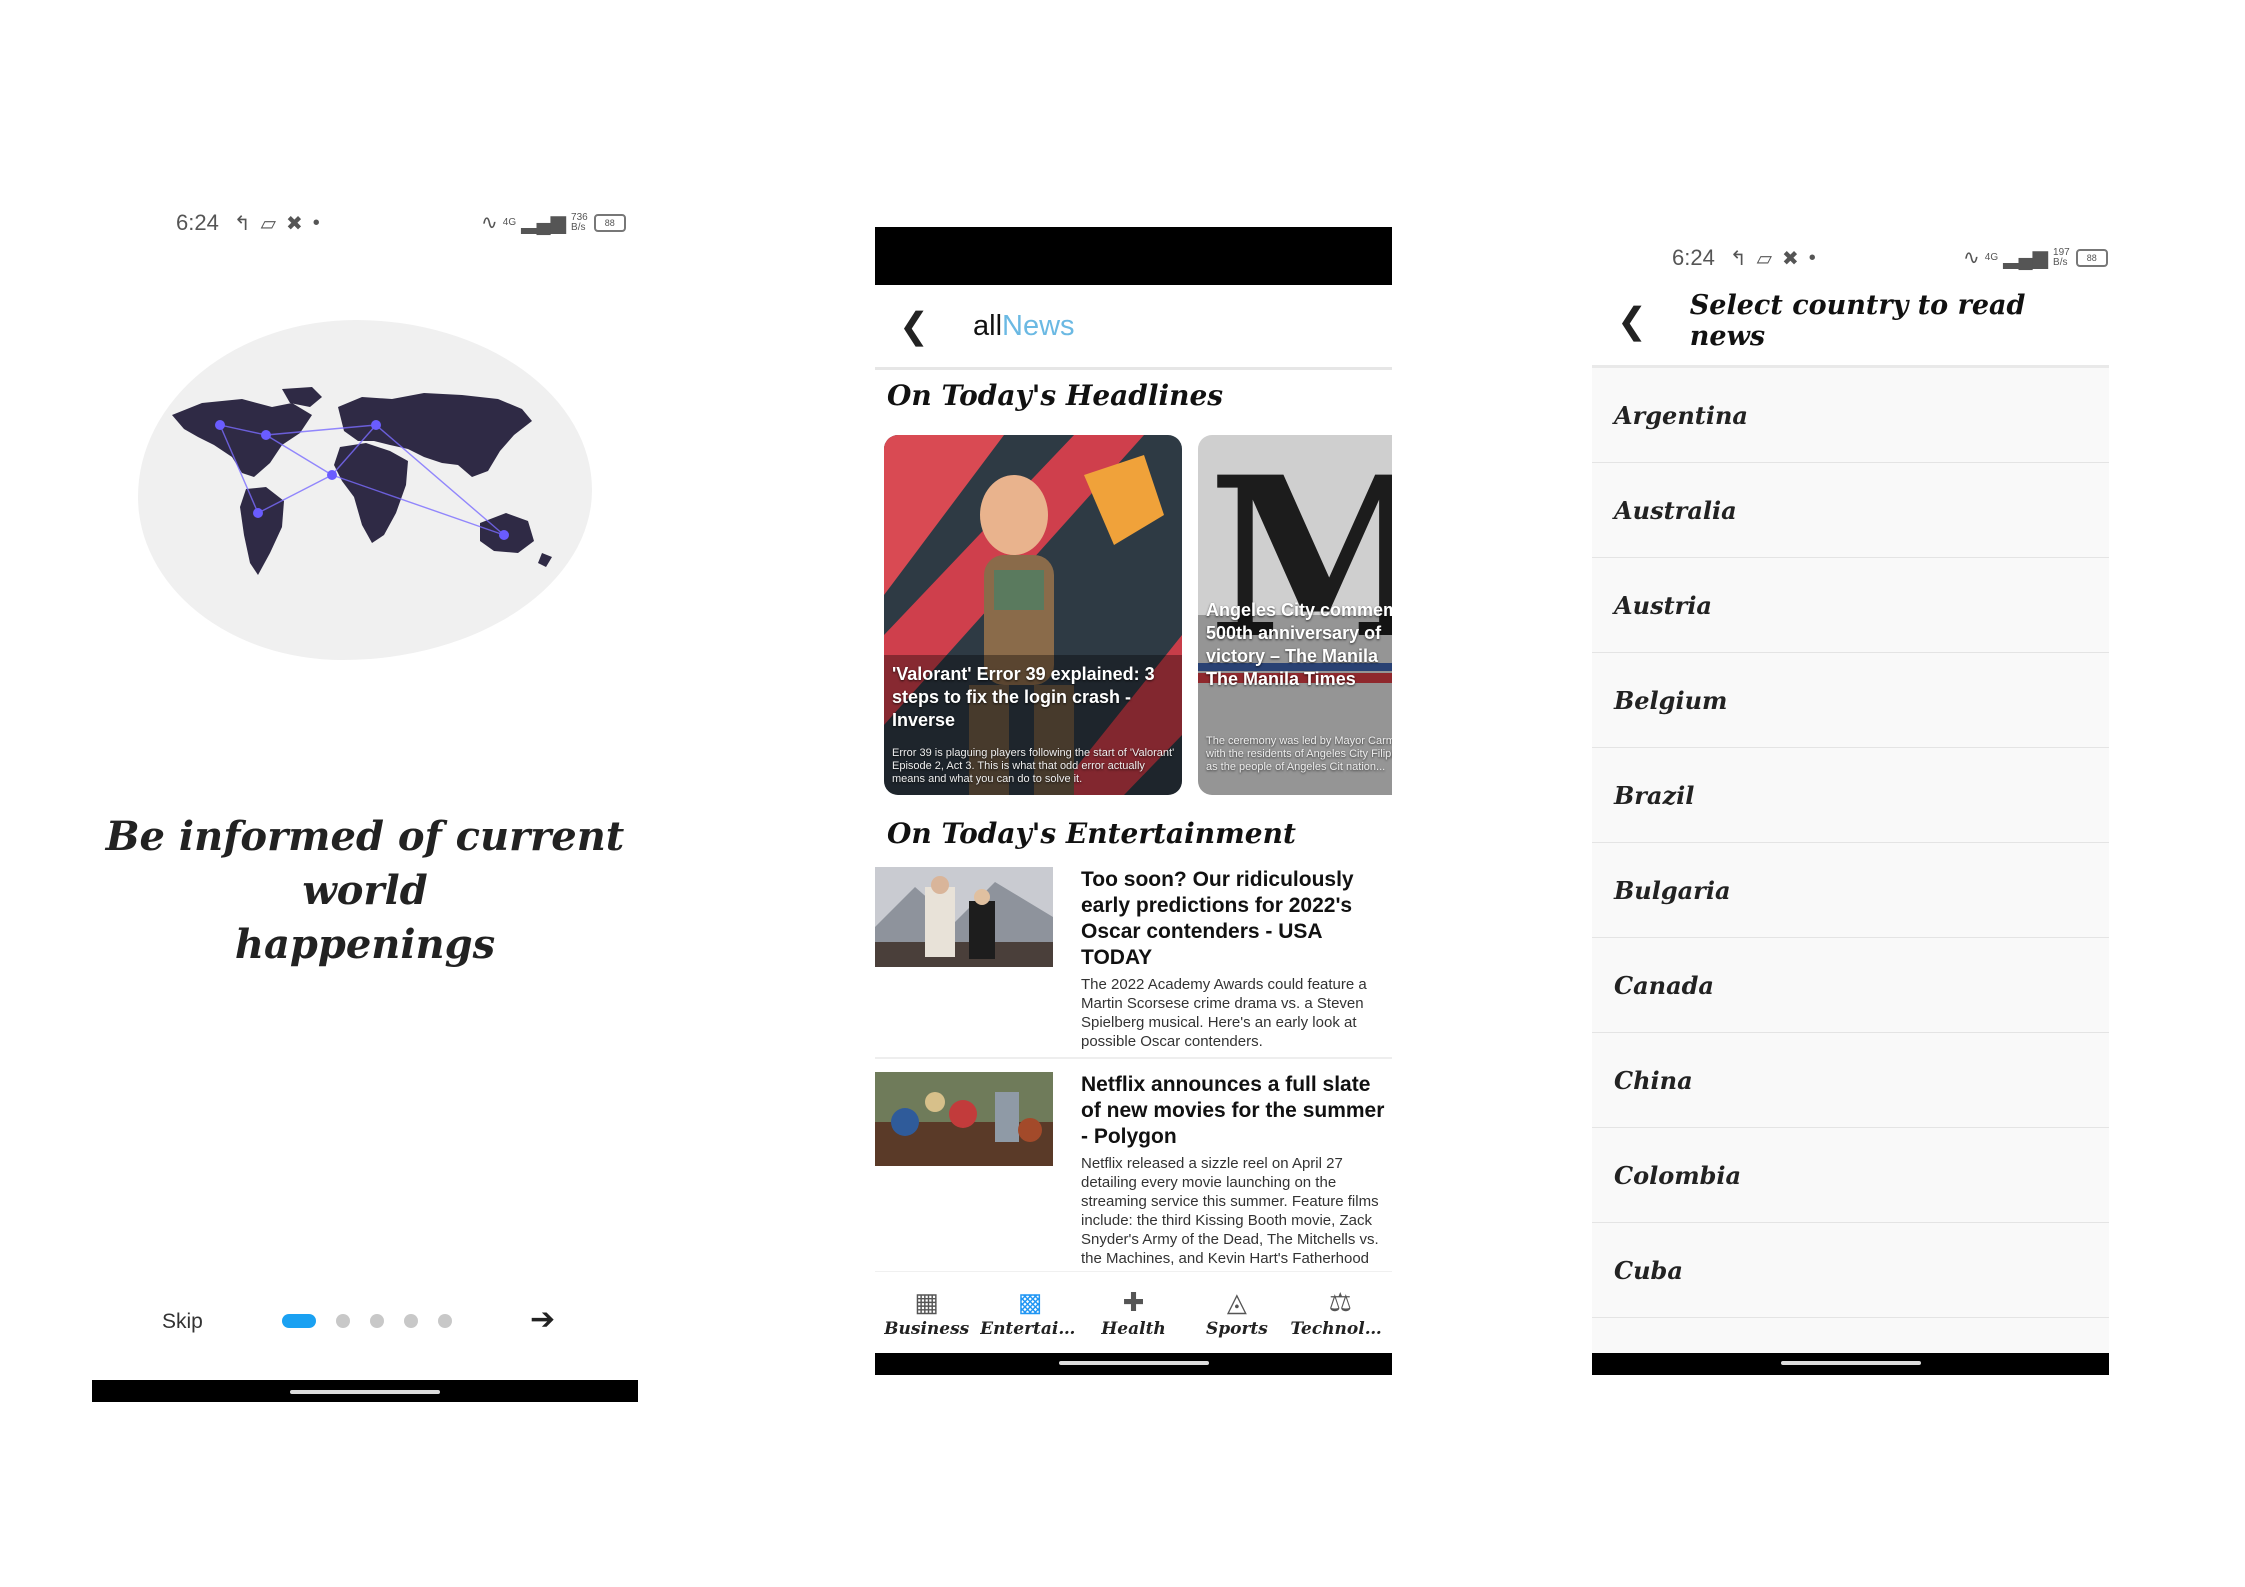 The width and height of the screenshot is (2245, 1587). What do you see at coordinates (1850, 415) in the screenshot?
I see `country-item: Argentina` at bounding box center [1850, 415].